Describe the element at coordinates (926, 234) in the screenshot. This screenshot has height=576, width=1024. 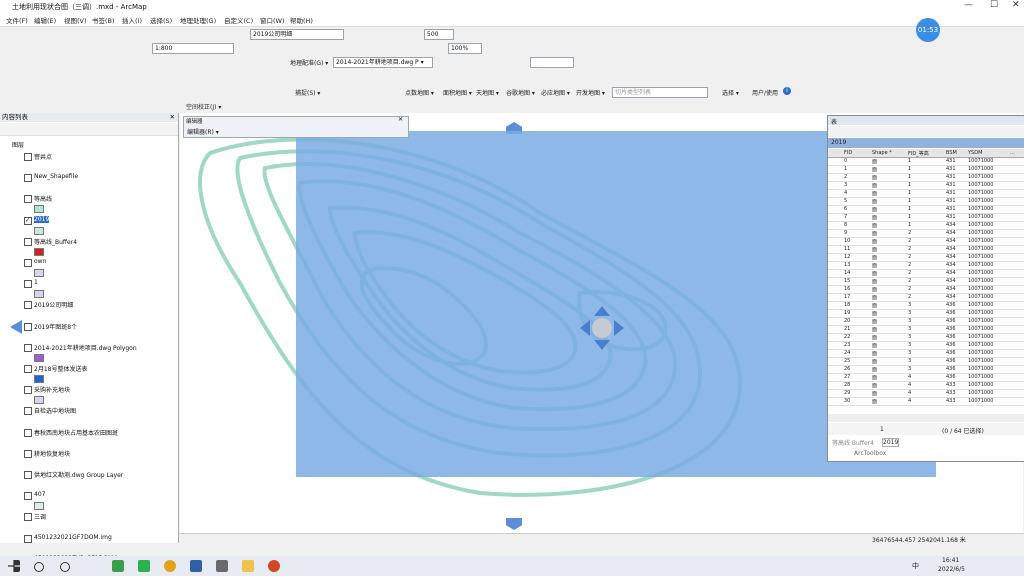
I see `table-row: 9 面 2 434 10071000` at that location.